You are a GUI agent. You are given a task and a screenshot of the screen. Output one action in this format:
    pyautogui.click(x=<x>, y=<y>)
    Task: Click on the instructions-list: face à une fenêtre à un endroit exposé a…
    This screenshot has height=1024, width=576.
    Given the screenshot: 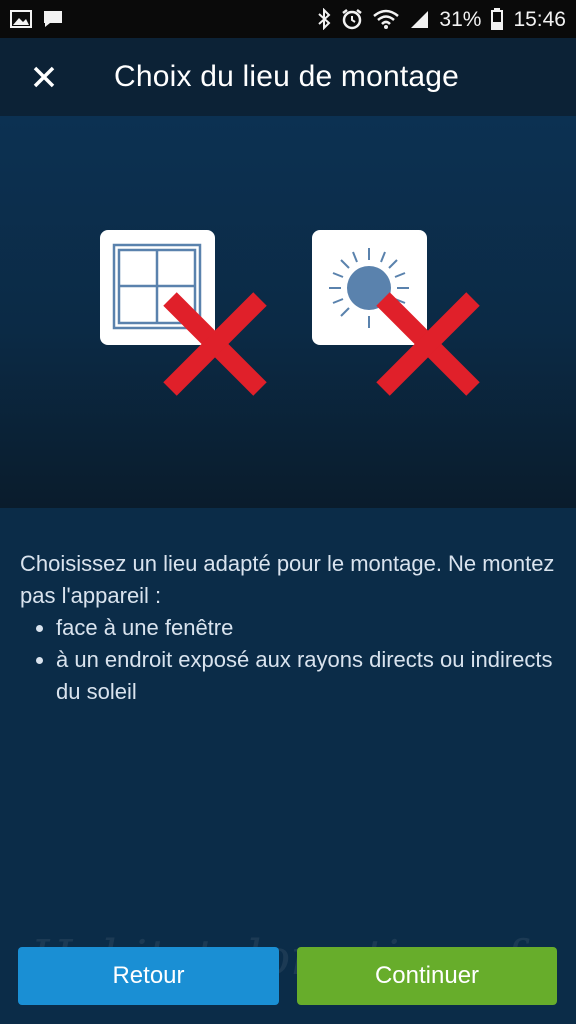 What is the action you would take?
    pyautogui.click(x=288, y=660)
    